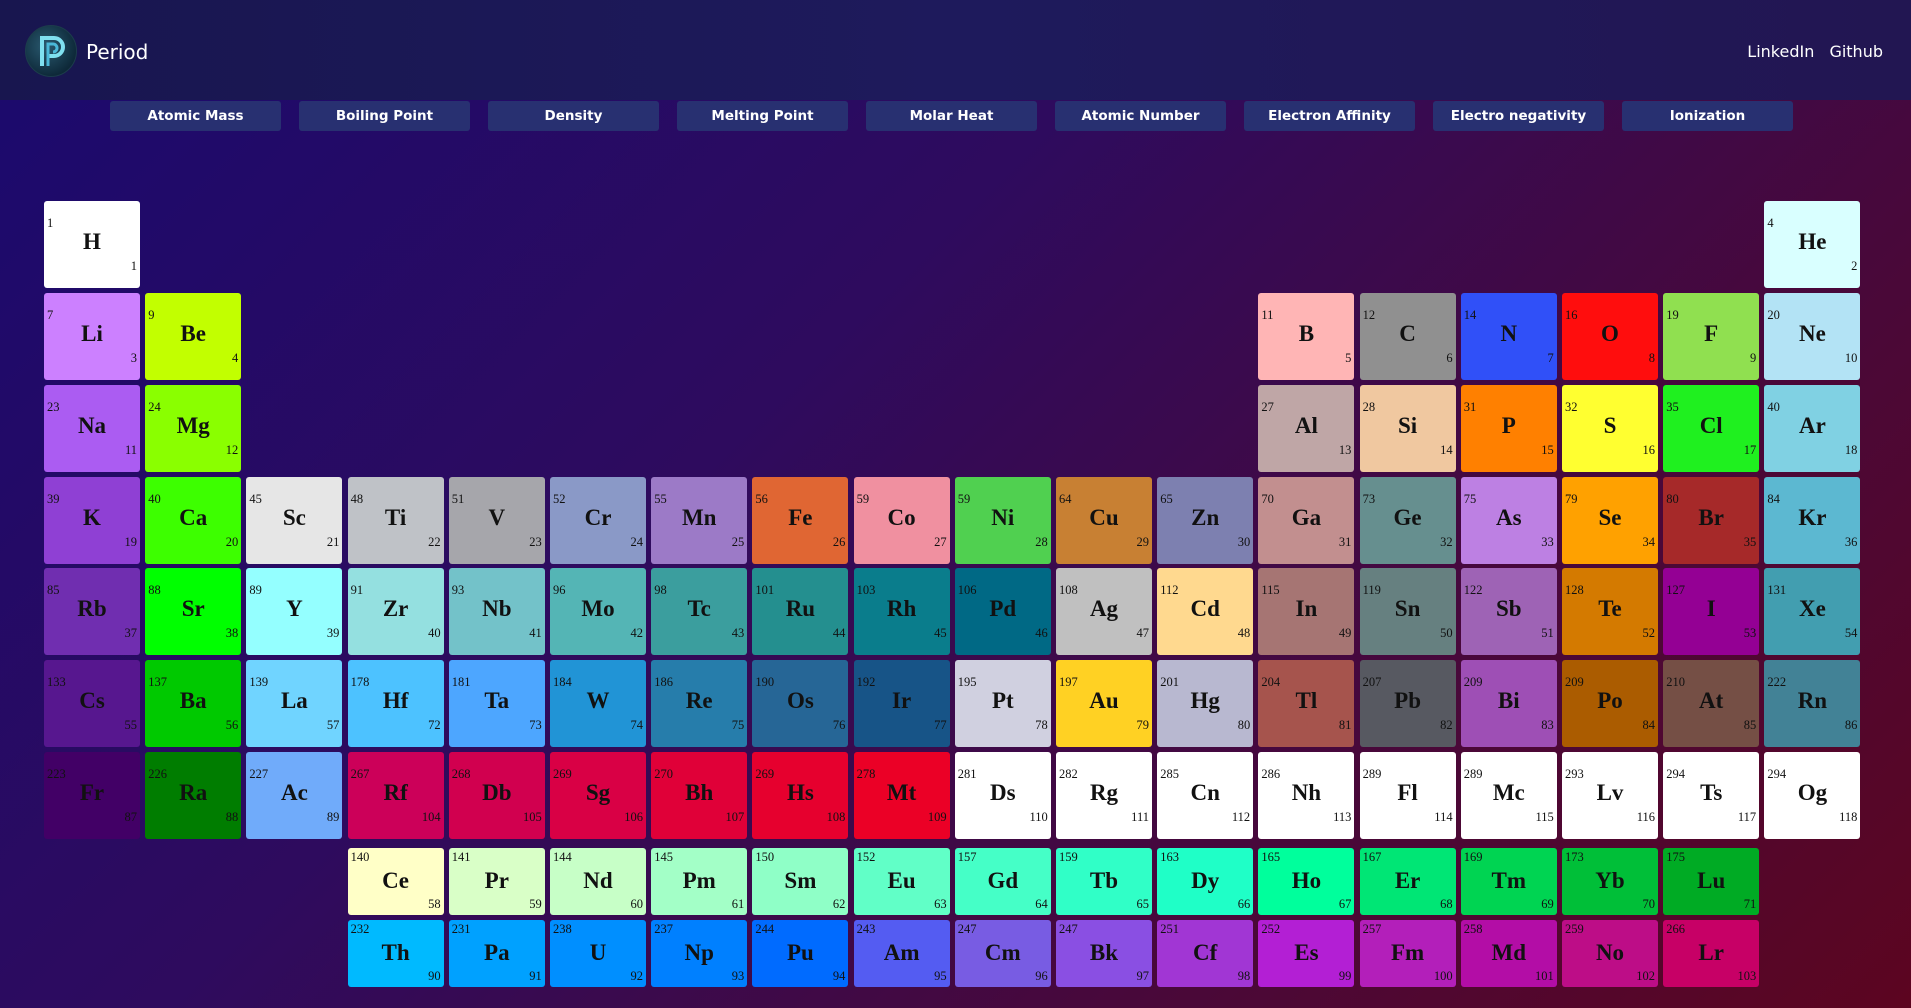 The image size is (1911, 1008). I want to click on element-os: 190 Os 76, so click(800, 703).